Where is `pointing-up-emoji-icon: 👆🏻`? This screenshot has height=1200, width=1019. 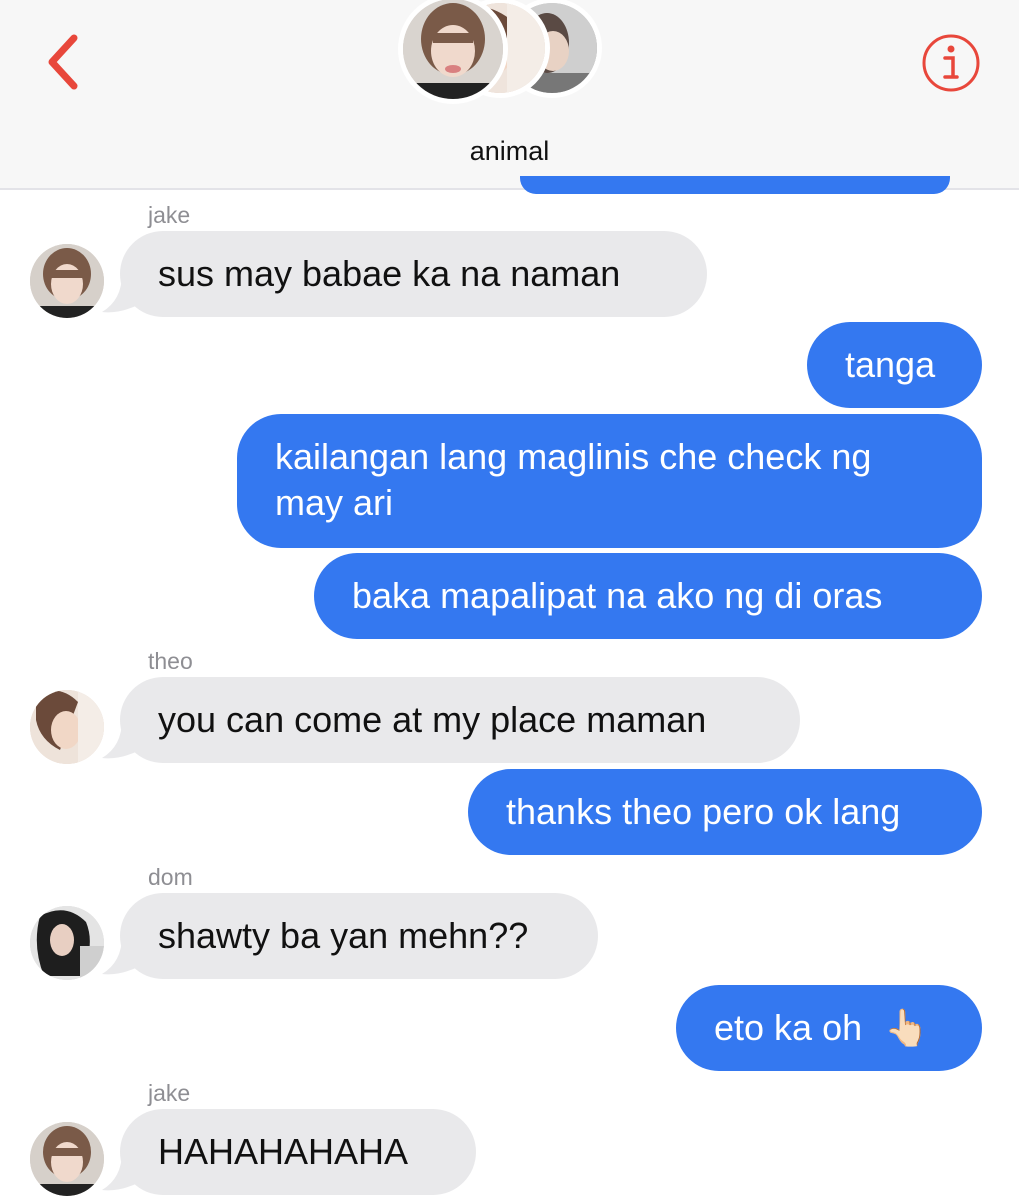
pointing-up-emoji-icon: 👆🏻 is located at coordinates (906, 1028).